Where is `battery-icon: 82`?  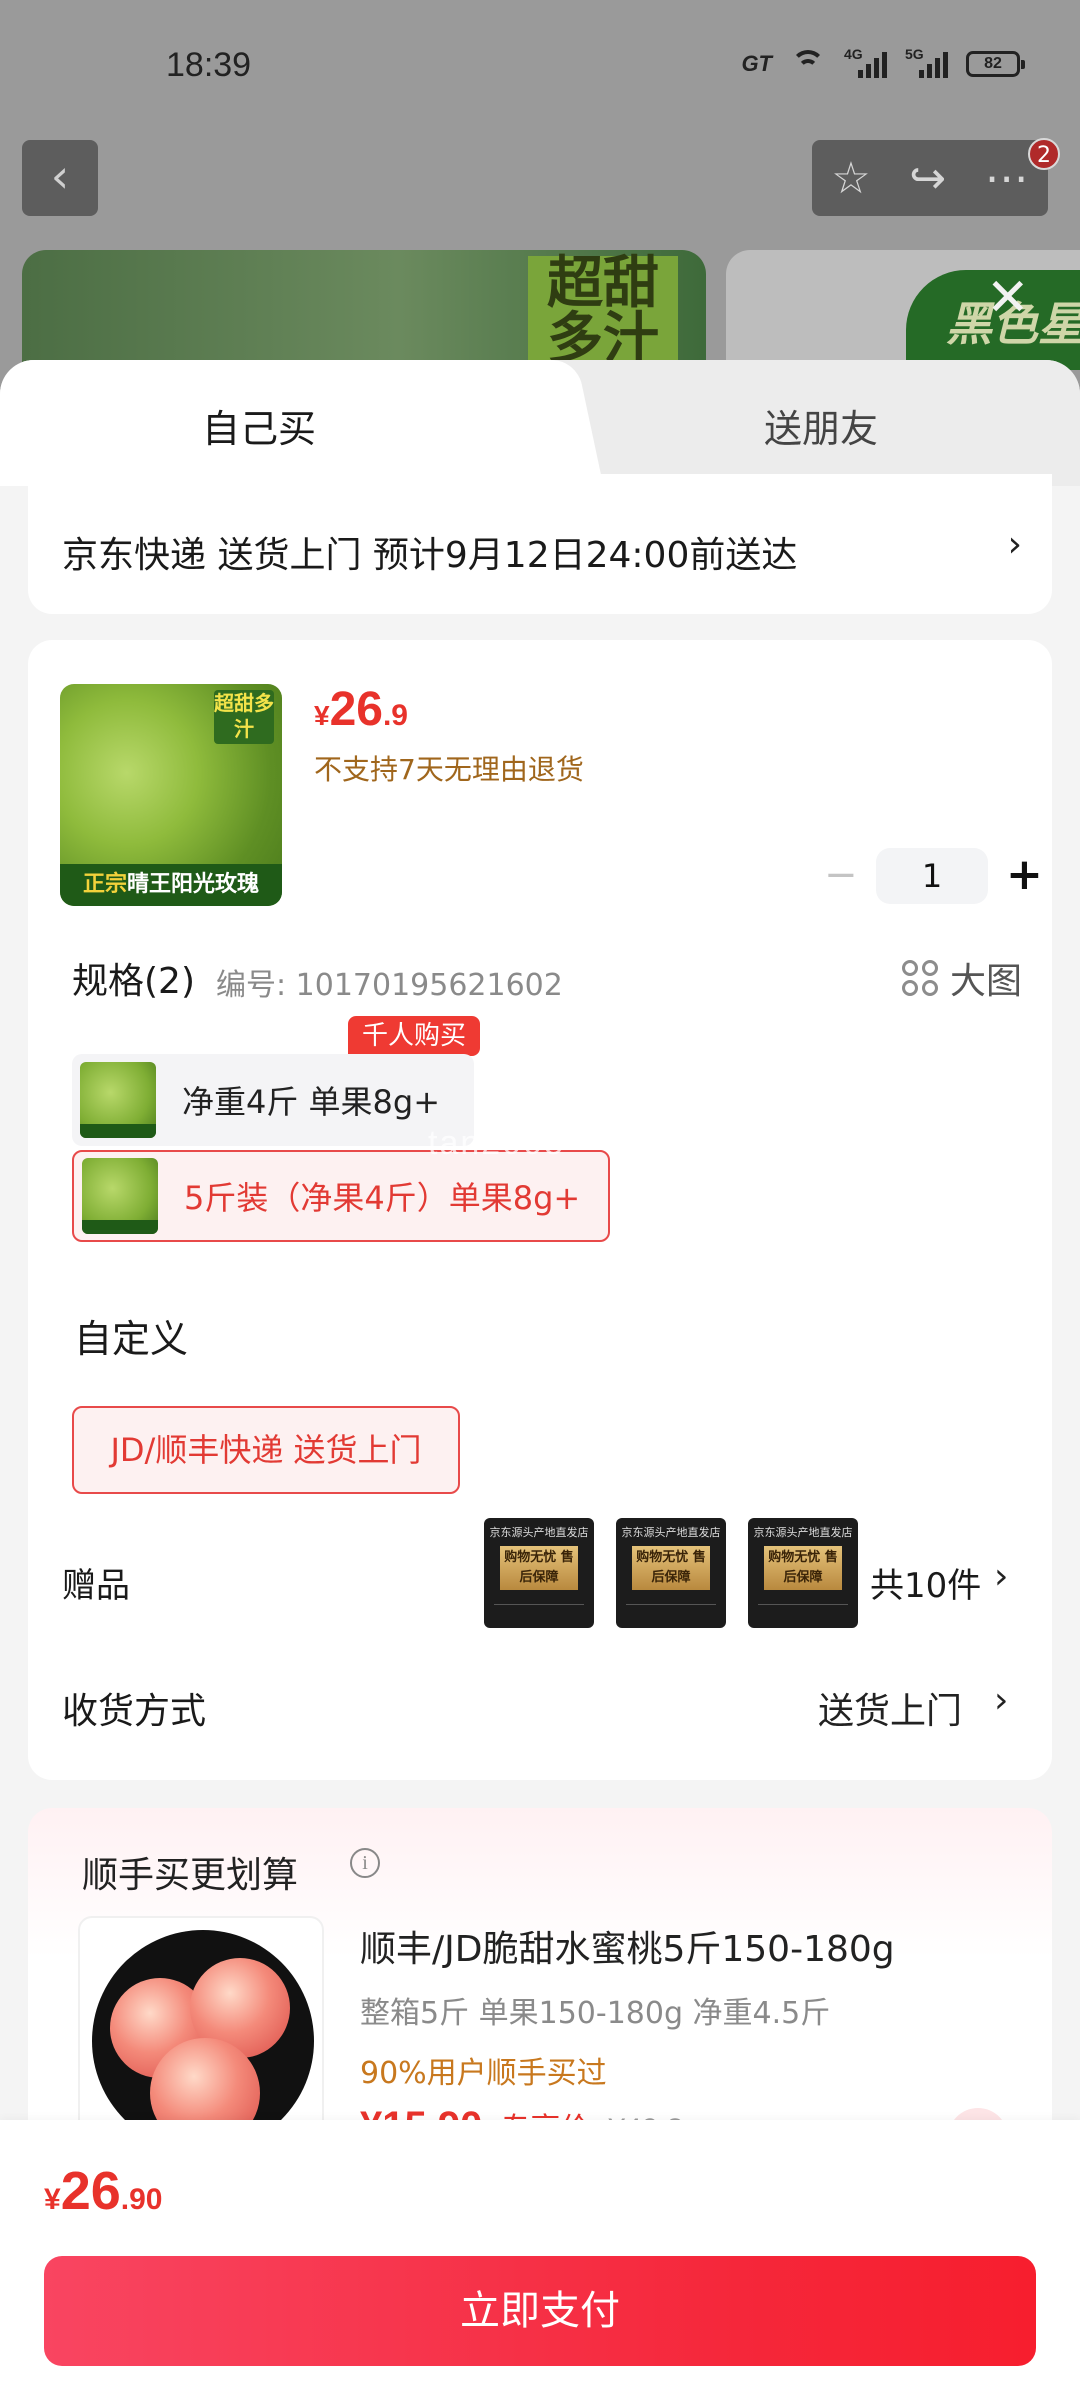
battery-icon: 82 is located at coordinates (995, 64).